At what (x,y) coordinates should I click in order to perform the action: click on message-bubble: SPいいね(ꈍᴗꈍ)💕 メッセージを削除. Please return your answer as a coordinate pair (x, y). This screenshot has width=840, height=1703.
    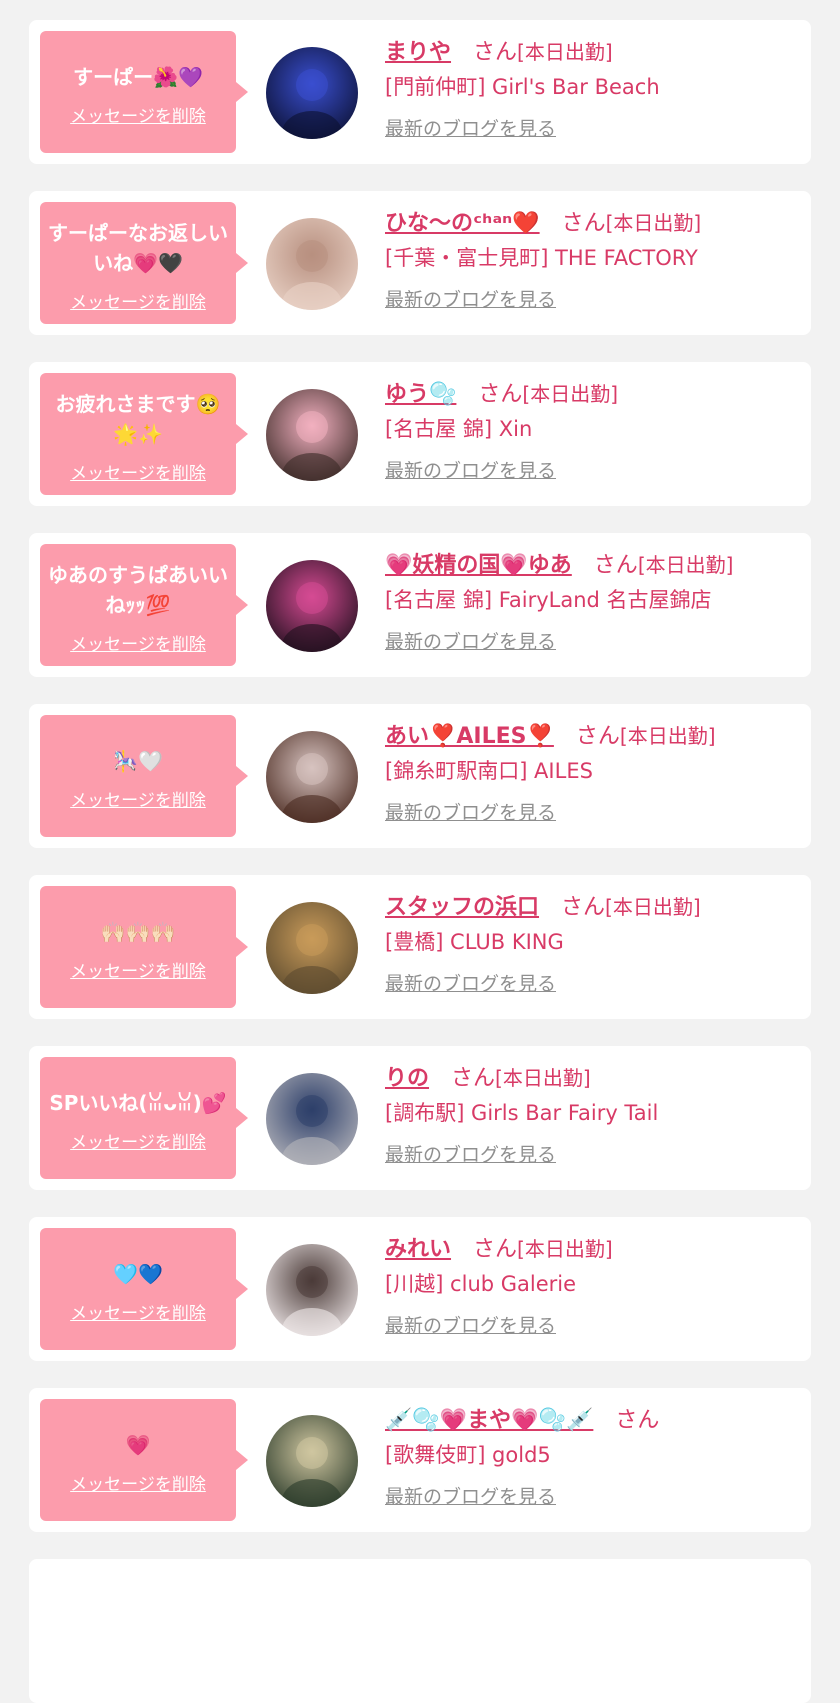
    Looking at the image, I should click on (144, 1118).